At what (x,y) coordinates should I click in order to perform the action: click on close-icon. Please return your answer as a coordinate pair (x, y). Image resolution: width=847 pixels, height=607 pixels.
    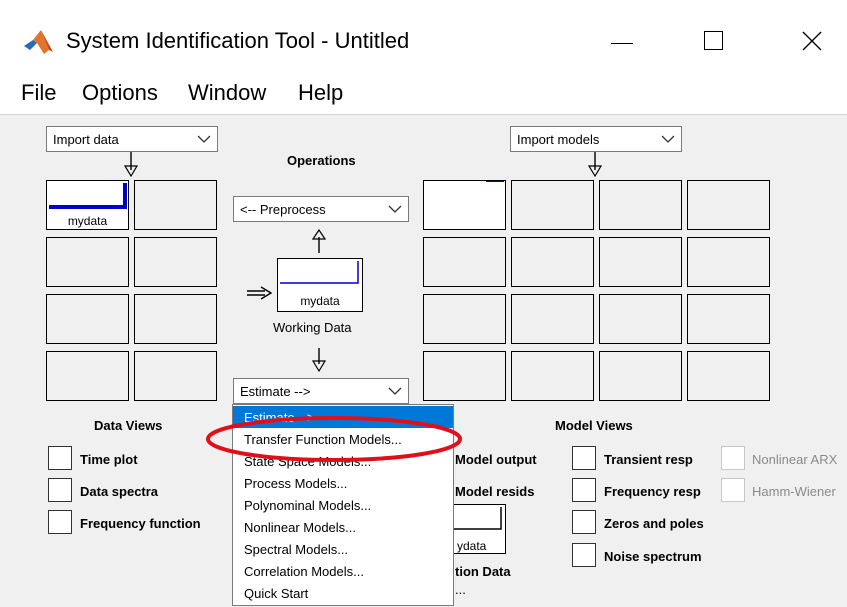
    Looking at the image, I should click on (812, 41).